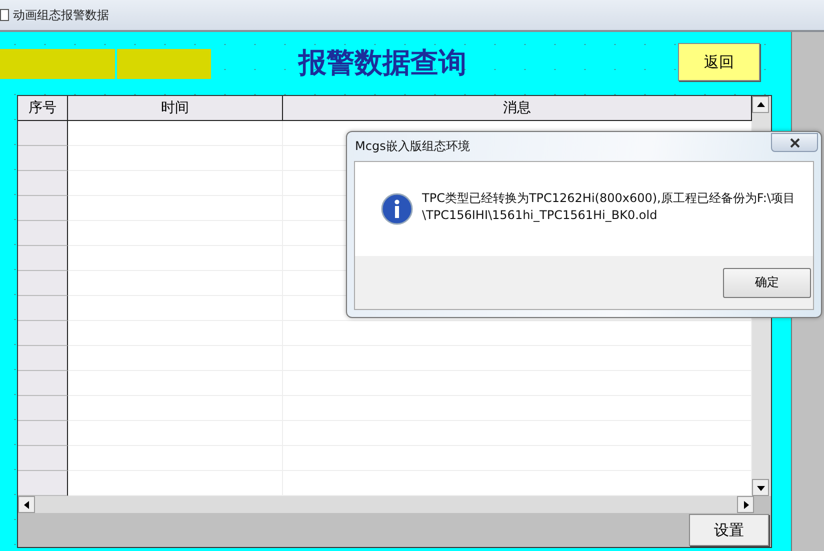 The image size is (824, 551). I want to click on column-header: 时间, so click(175, 108).